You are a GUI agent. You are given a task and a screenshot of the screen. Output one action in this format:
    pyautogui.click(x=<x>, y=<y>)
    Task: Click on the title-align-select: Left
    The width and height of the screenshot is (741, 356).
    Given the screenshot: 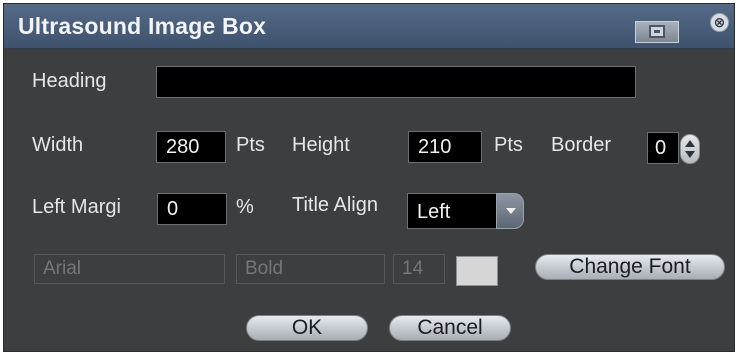 What is the action you would take?
    pyautogui.click(x=452, y=211)
    